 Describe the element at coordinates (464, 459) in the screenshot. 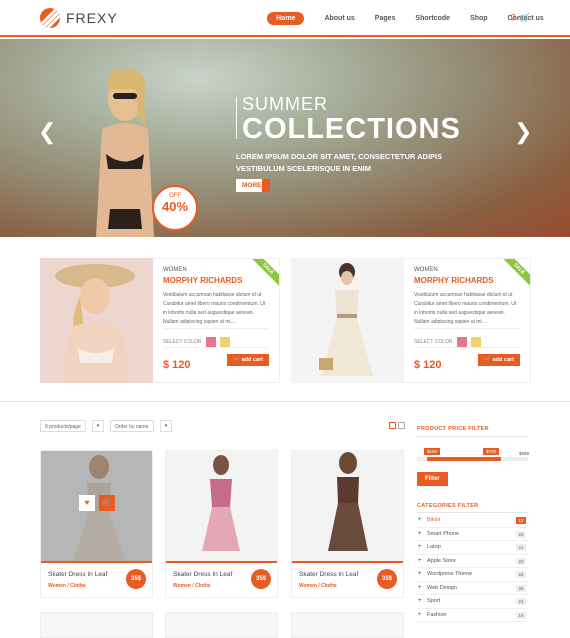

I see `price-range-fill` at that location.